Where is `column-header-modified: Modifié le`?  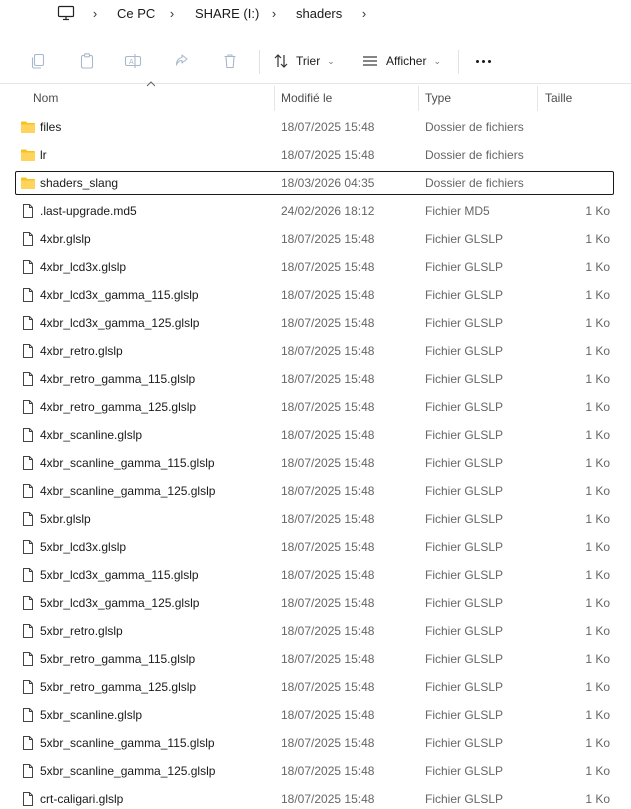
column-header-modified: Modifié le is located at coordinates (306, 97).